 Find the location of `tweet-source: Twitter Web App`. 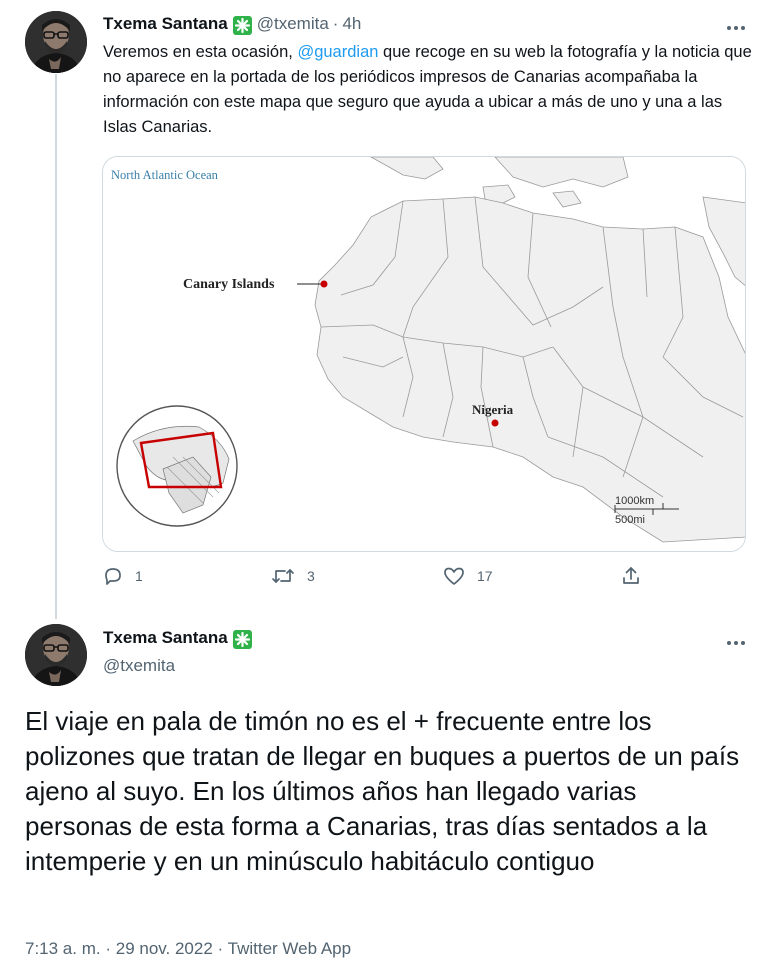

tweet-source: Twitter Web App is located at coordinates (289, 948).